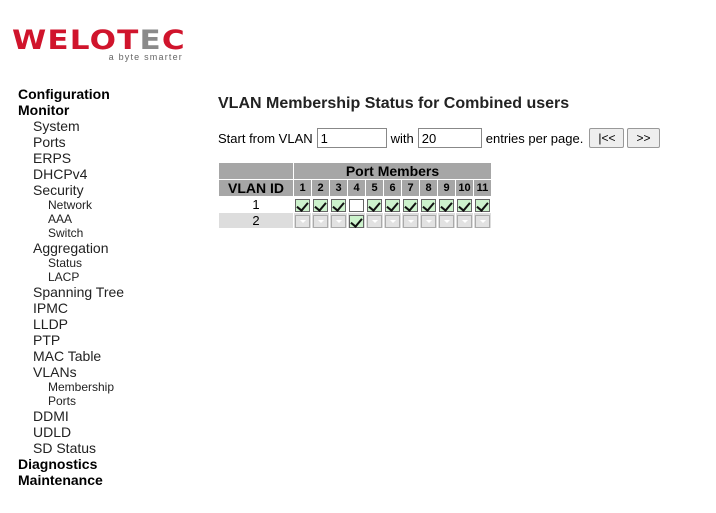 Image resolution: width=716 pixels, height=513 pixels. Describe the element at coordinates (256, 171) in the screenshot. I see `header-spacer` at that location.